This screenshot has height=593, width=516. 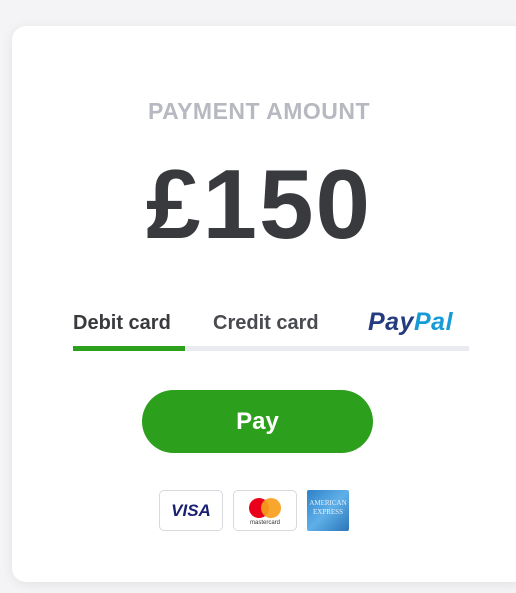 I want to click on mastercard-yellow-circle, so click(x=271, y=508).